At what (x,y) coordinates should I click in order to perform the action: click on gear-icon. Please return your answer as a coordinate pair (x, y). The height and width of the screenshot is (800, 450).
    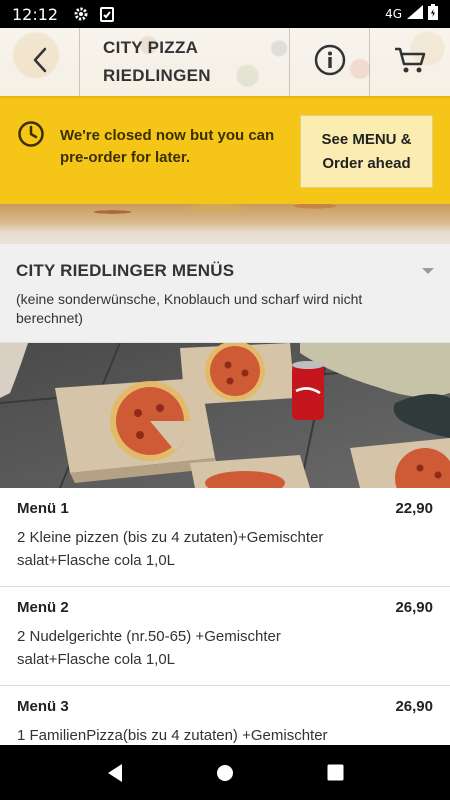
    Looking at the image, I should click on (81, 14).